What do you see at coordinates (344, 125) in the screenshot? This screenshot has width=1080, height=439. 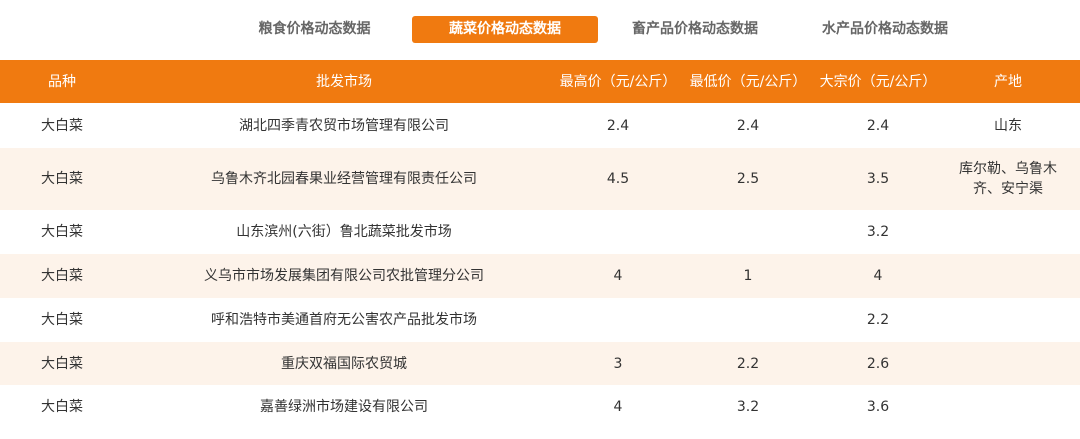 I see `cell-market: 湖北四季青农贸市场管理有限公司` at bounding box center [344, 125].